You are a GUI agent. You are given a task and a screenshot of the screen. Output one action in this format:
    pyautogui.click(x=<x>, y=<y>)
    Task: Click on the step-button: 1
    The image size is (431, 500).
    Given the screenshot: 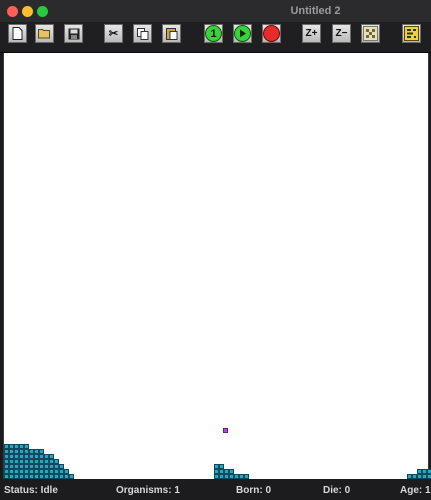 What is the action you would take?
    pyautogui.click(x=213, y=33)
    